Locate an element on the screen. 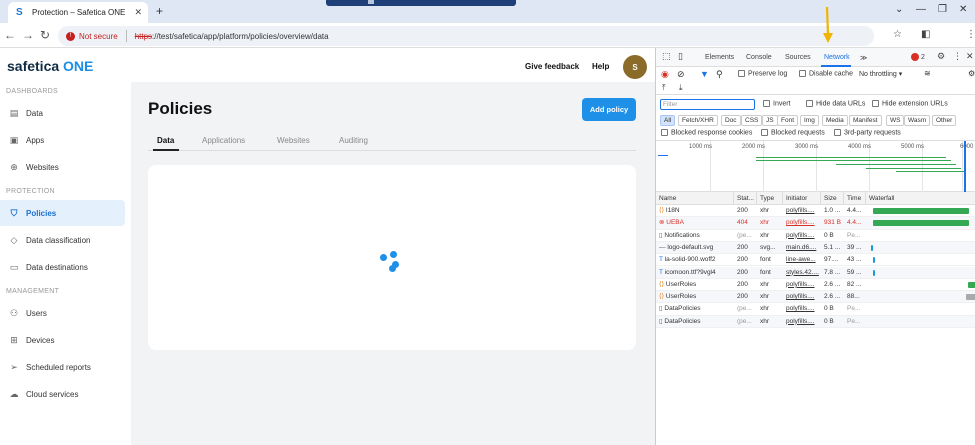 This screenshot has width=975, height=445. chip-css: CSS is located at coordinates (752, 120).